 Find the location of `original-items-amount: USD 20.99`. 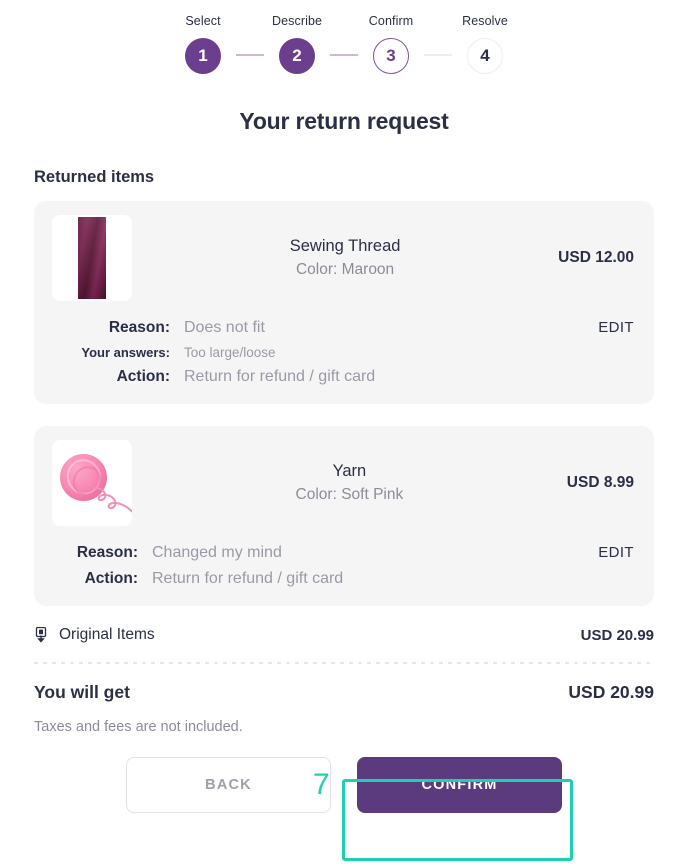

original-items-amount: USD 20.99 is located at coordinates (617, 635).